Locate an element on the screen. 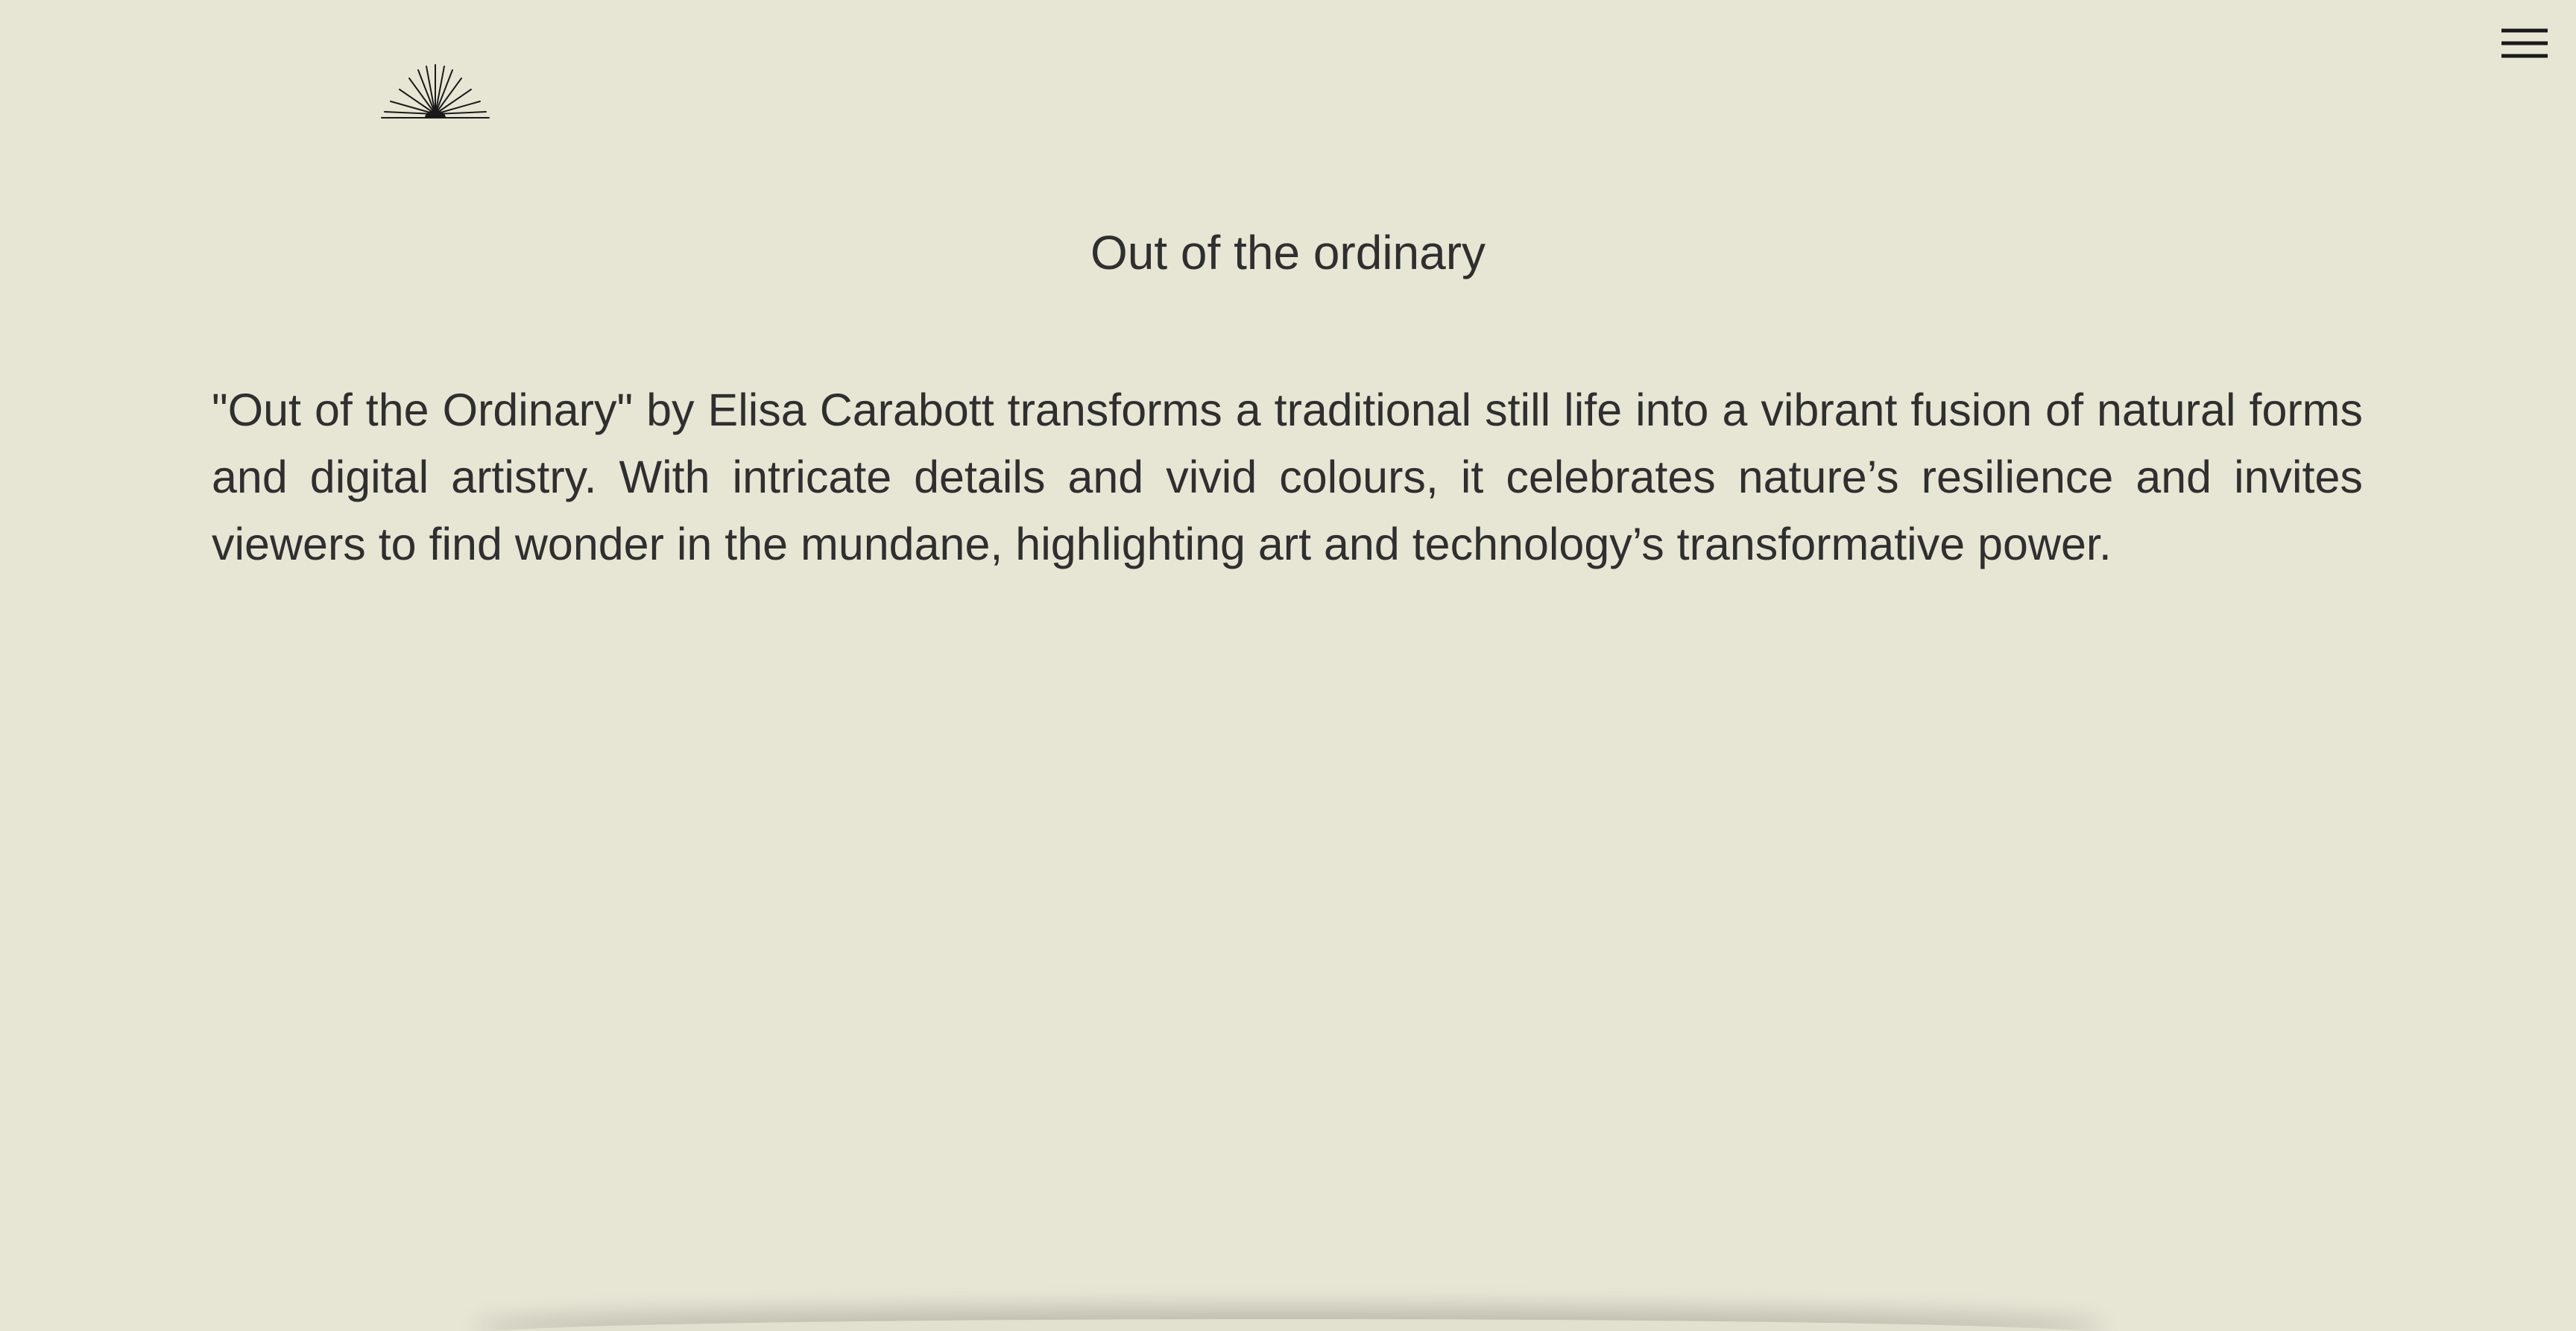  page-title: Out of the ordinary is located at coordinates (1288, 252).